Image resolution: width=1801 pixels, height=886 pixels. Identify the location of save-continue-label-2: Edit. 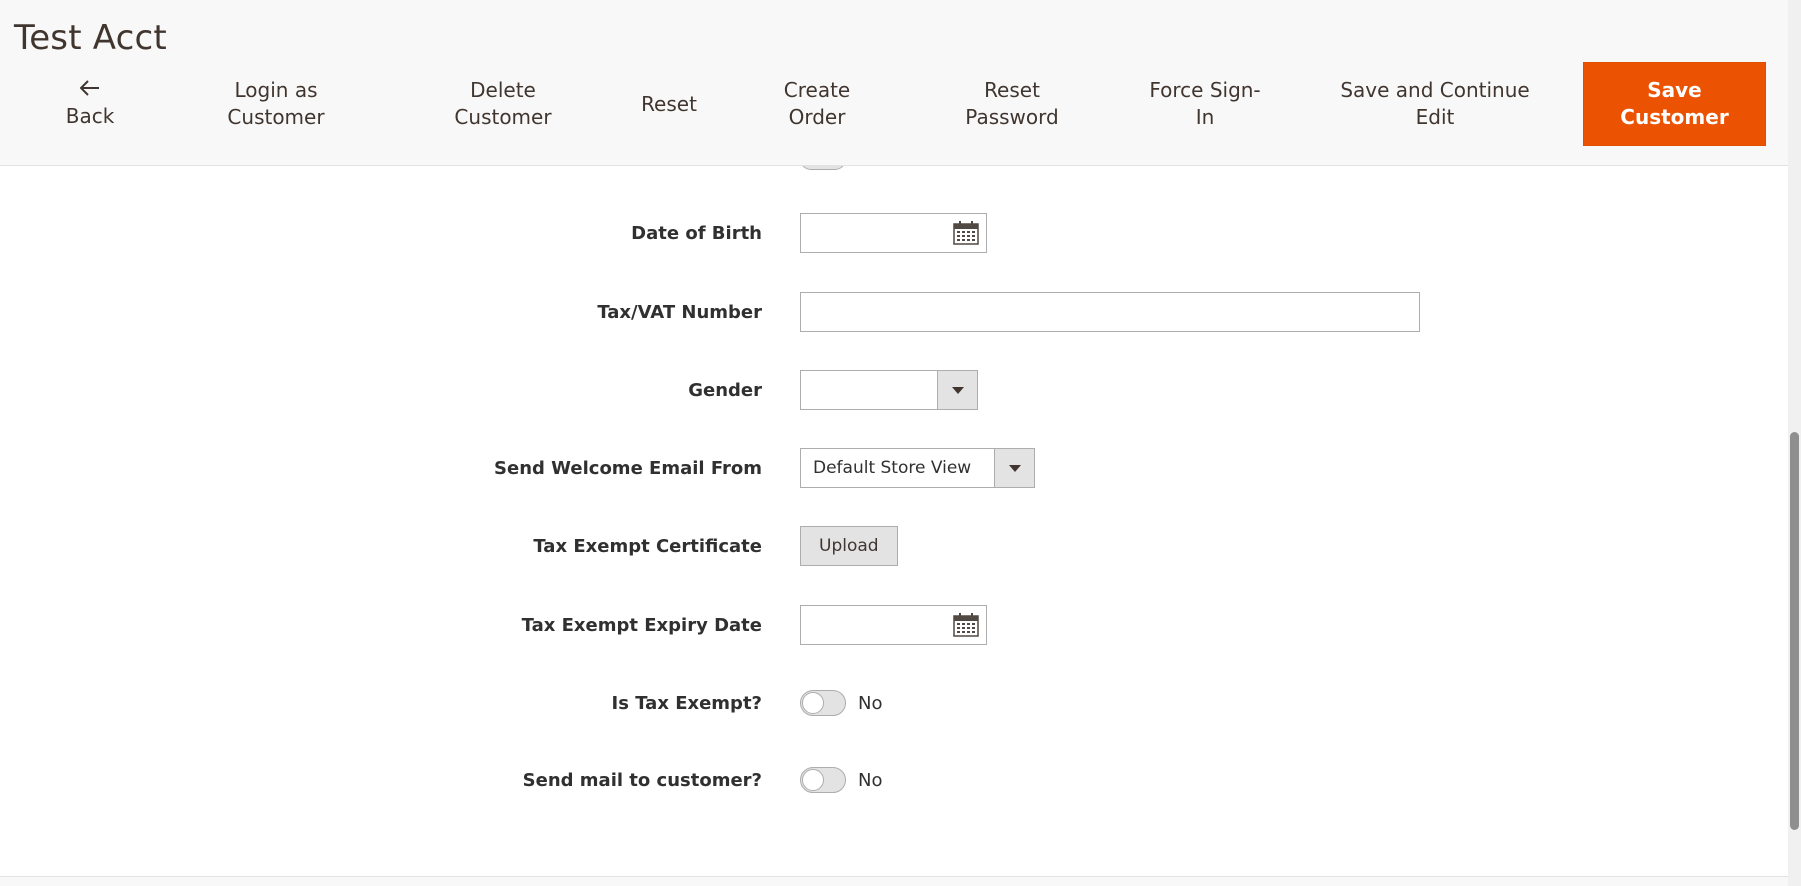
(1435, 117).